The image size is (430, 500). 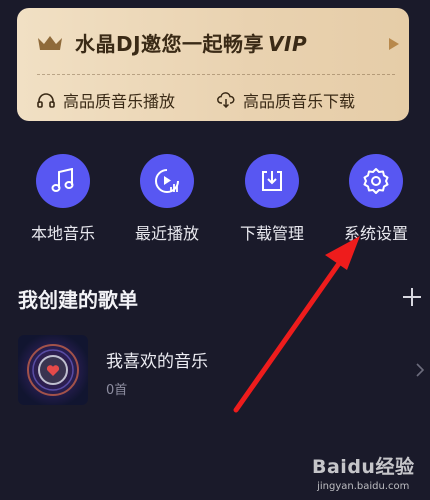 What do you see at coordinates (226, 100) in the screenshot?
I see `cloud-download-icon` at bounding box center [226, 100].